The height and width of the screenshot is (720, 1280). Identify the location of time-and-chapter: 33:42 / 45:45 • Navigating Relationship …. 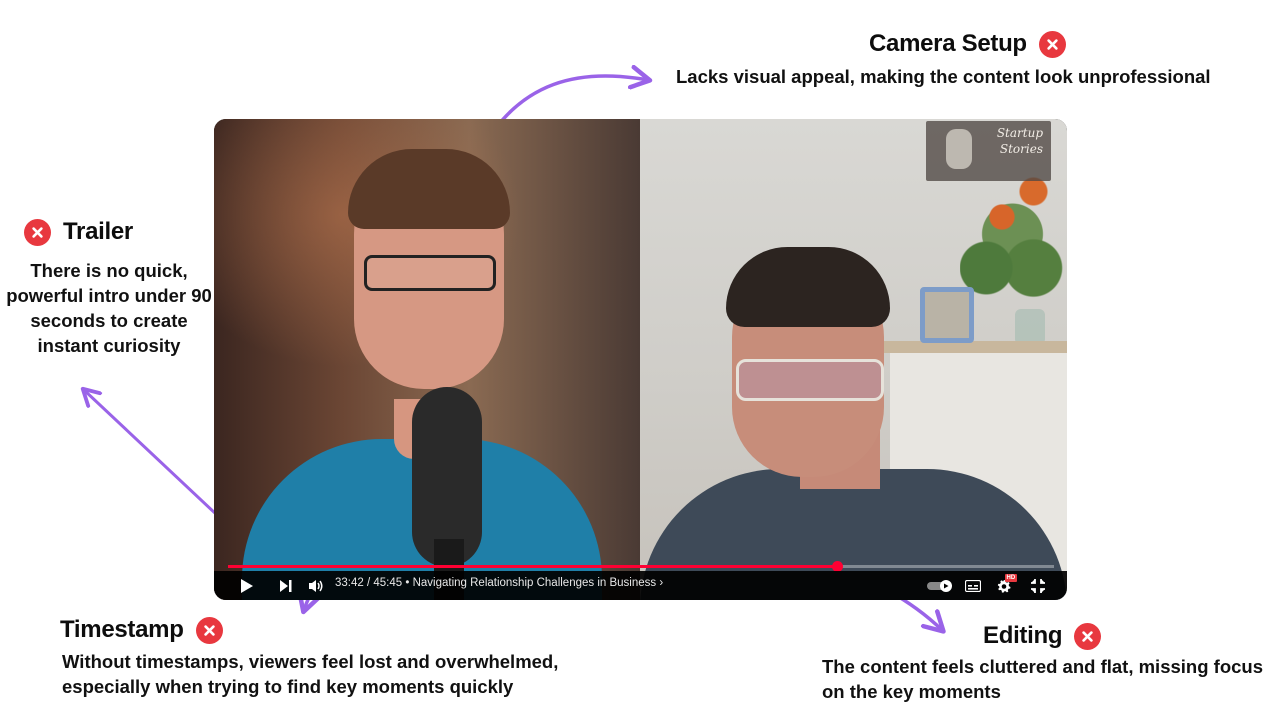
(499, 583).